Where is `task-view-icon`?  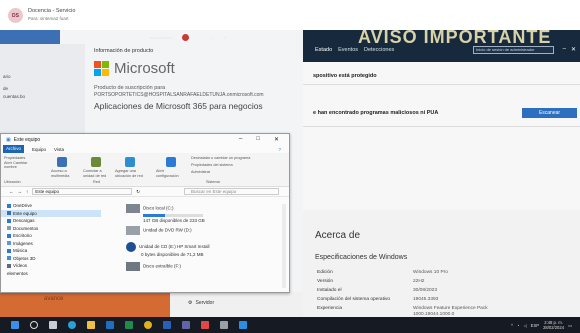 task-view-icon is located at coordinates (53, 325).